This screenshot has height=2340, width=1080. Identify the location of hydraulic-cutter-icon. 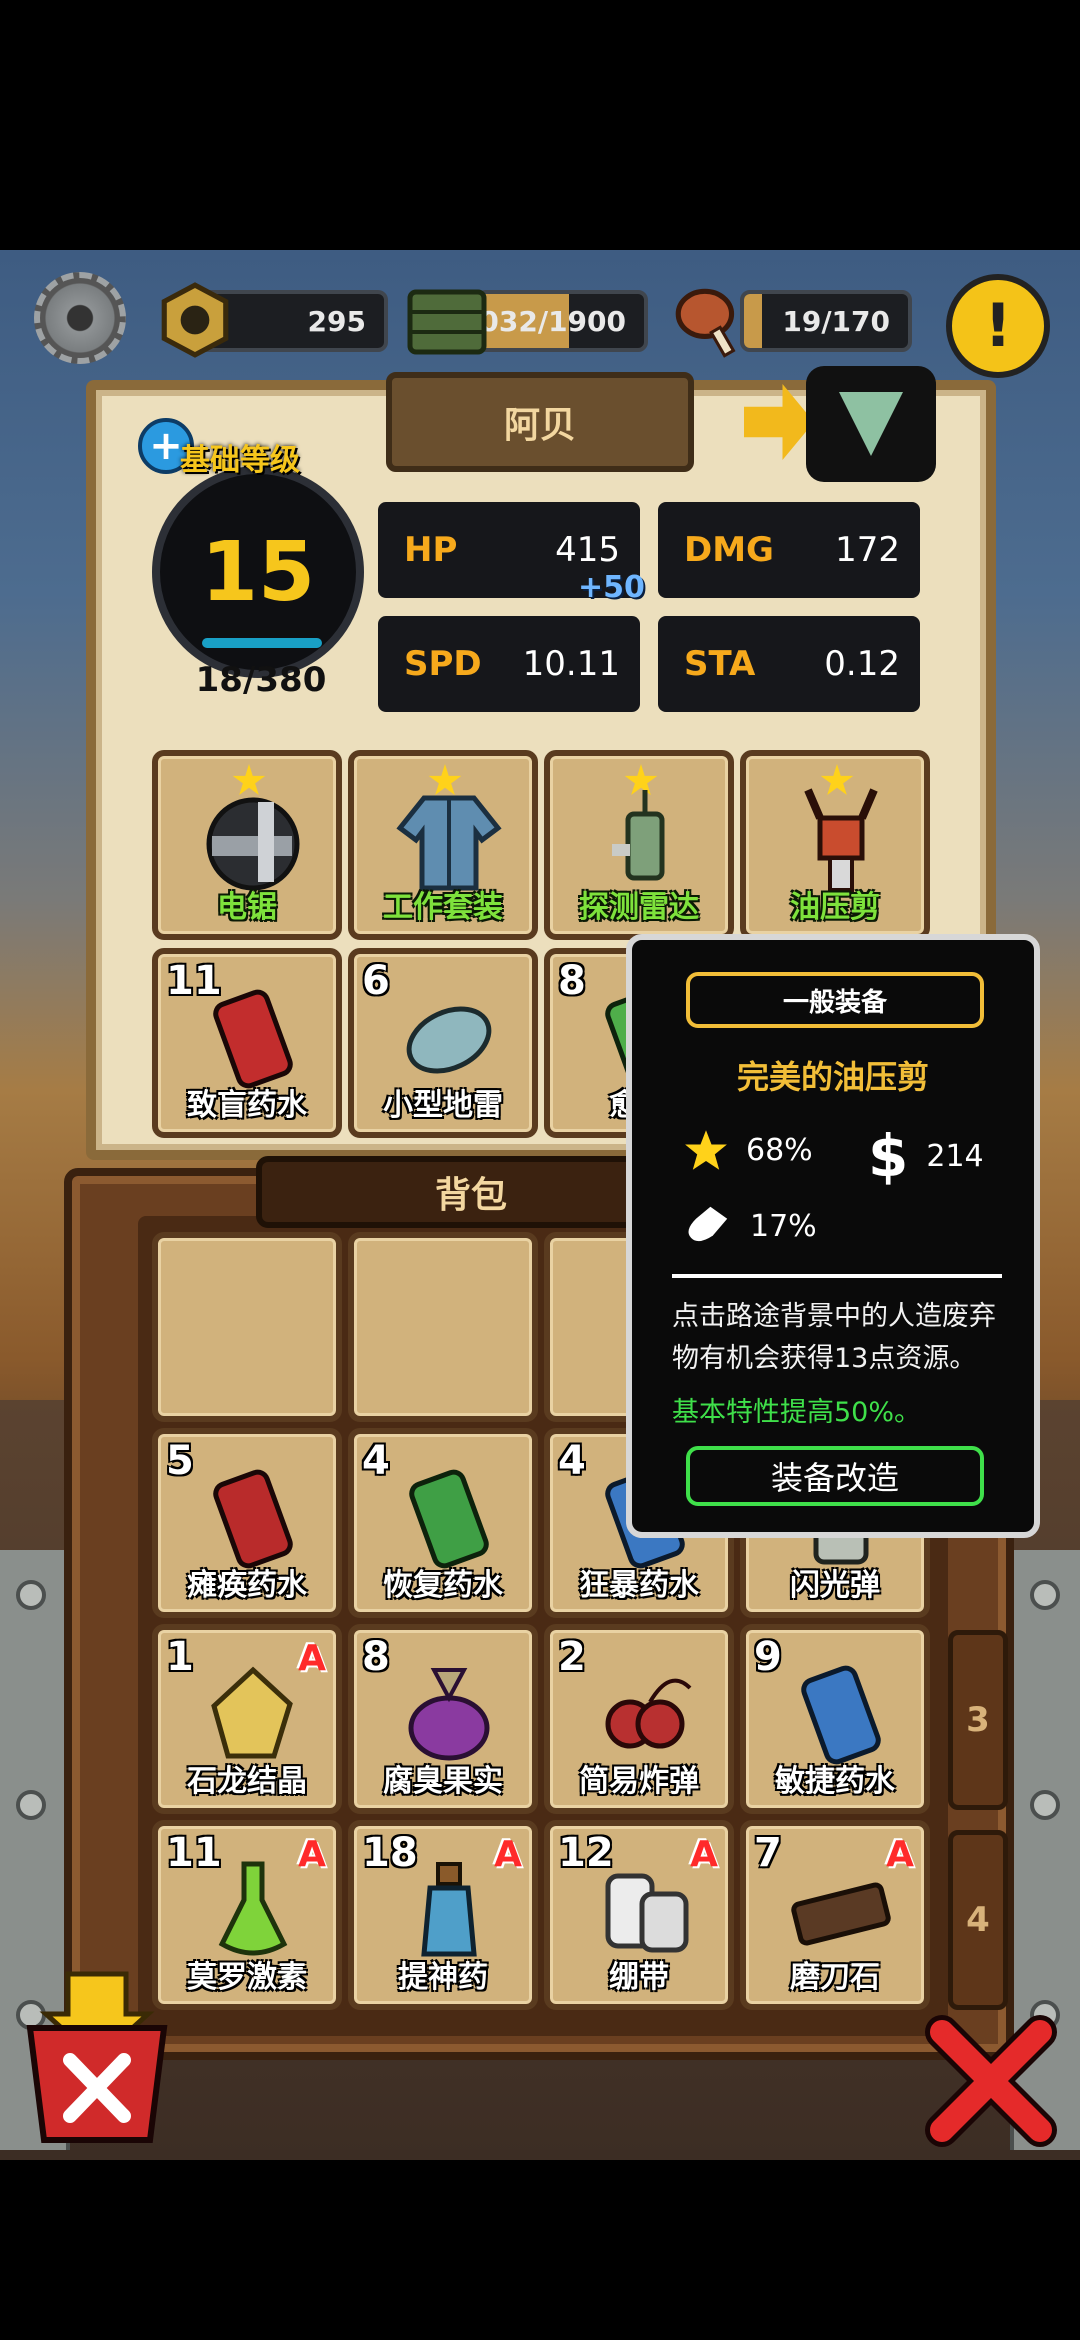
(841, 840).